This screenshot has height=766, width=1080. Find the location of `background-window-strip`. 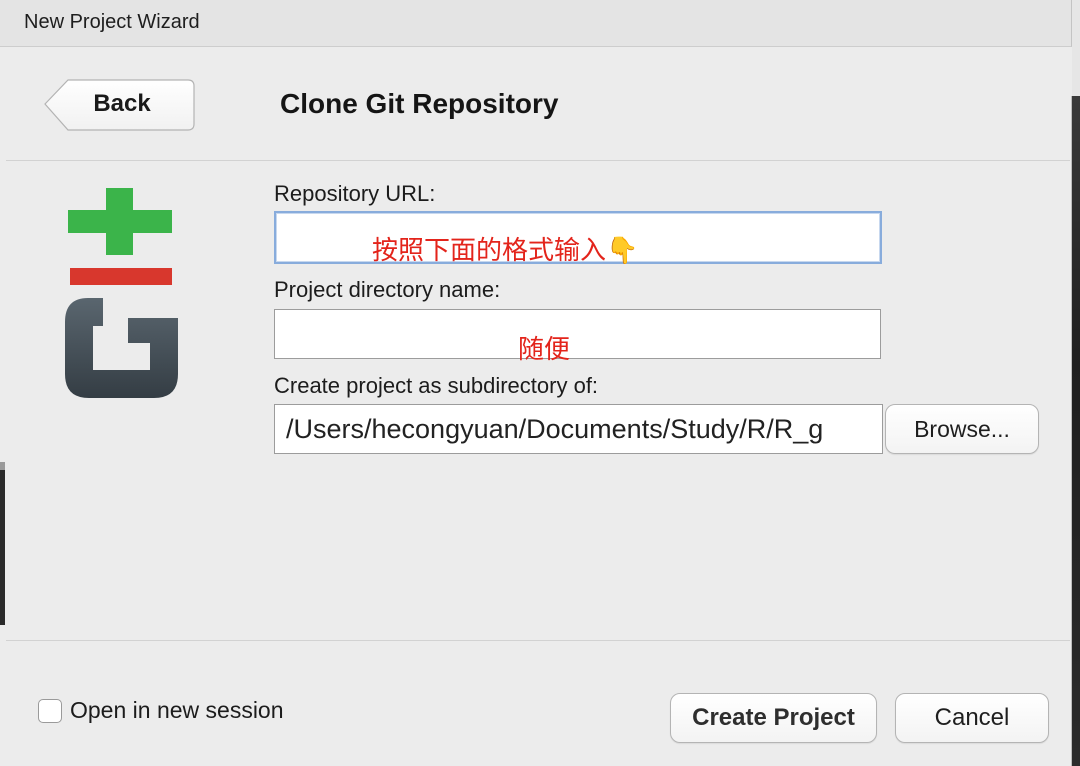

background-window-strip is located at coordinates (1075, 431).